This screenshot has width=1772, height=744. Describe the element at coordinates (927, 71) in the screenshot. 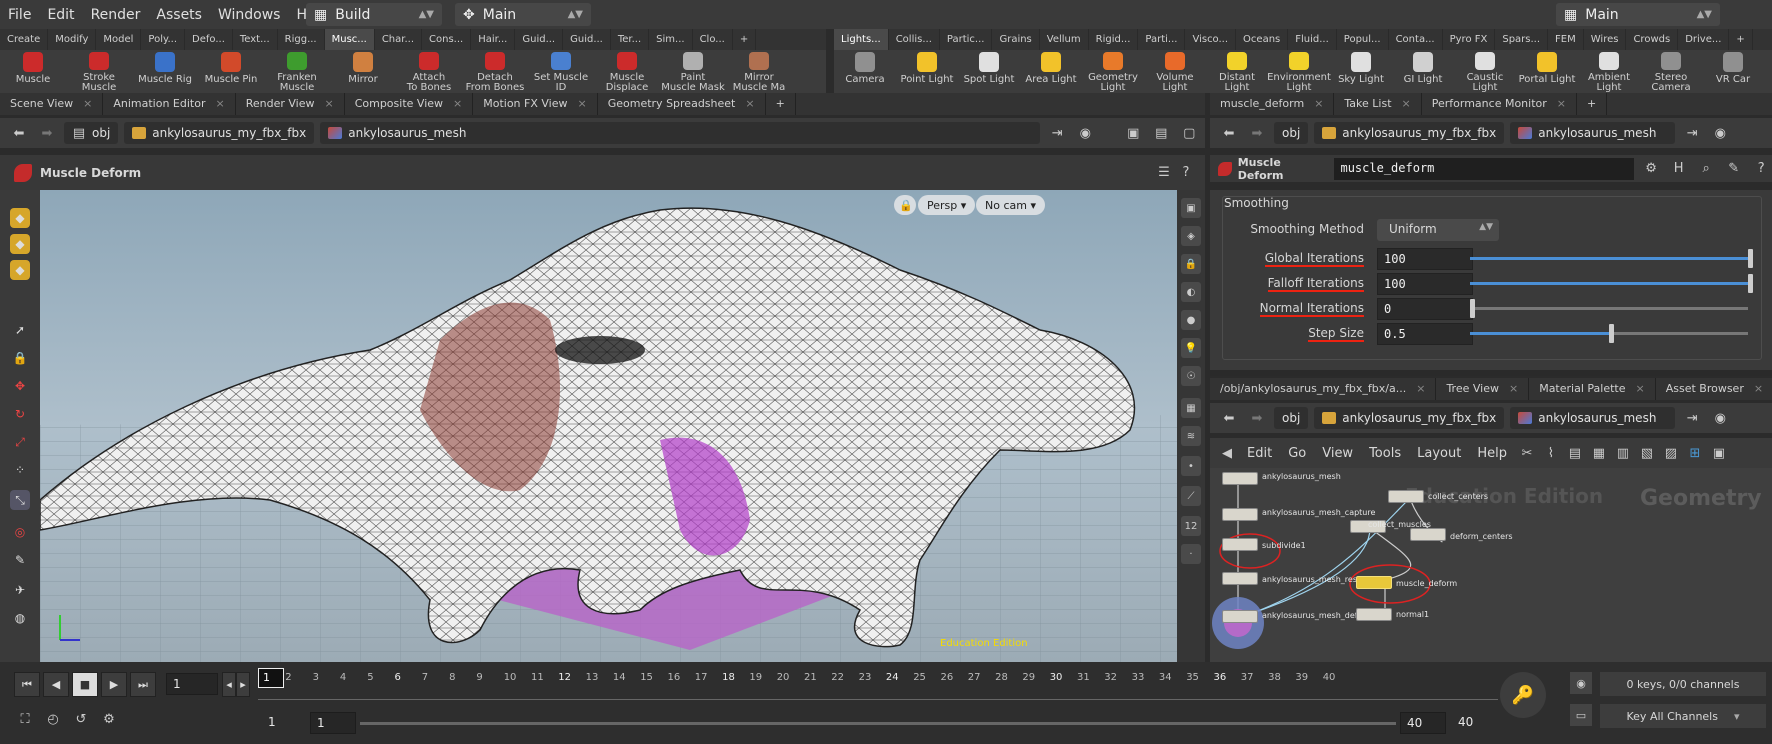

I see `shelf_right-tool-1: Point Light` at that location.